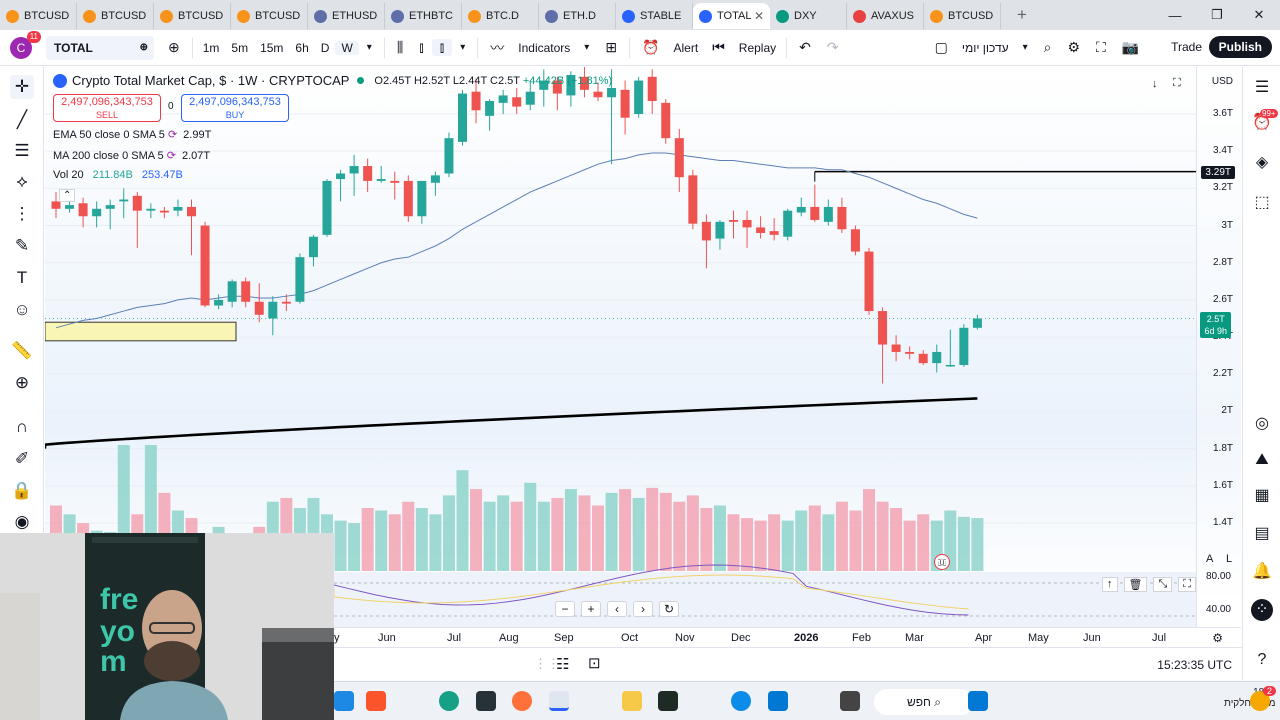 Image resolution: width=1280 pixels, height=720 pixels. Describe the element at coordinates (22, 214) in the screenshot. I see `forecast-icon: ⋮` at that location.